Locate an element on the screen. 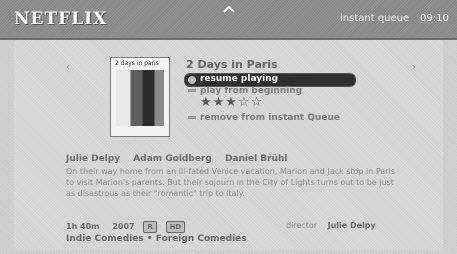 This screenshot has width=457, height=254. poster-title: 2 days in paris is located at coordinates (137, 63).